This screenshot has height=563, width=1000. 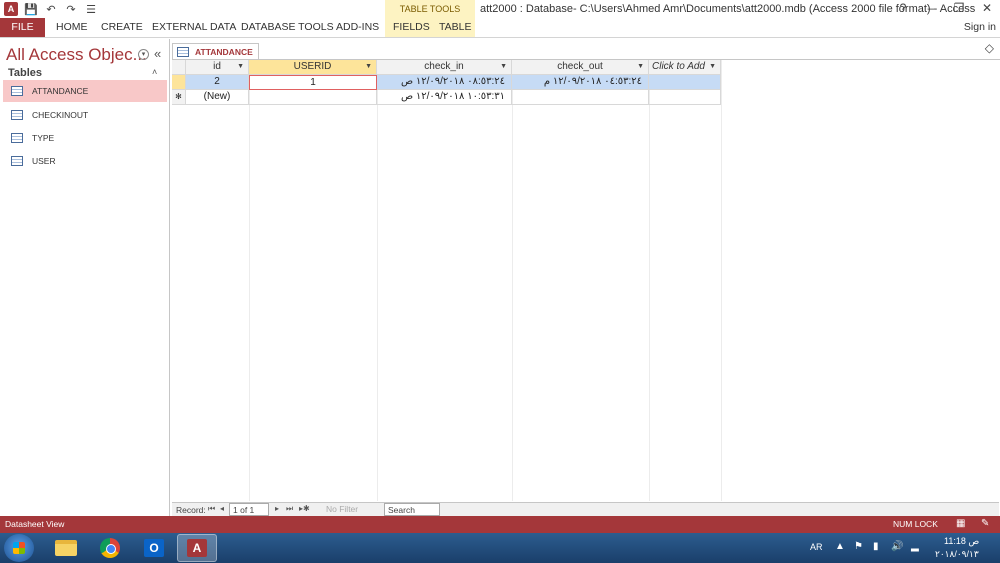 I want to click on tab-table: TABLE, so click(x=455, y=27).